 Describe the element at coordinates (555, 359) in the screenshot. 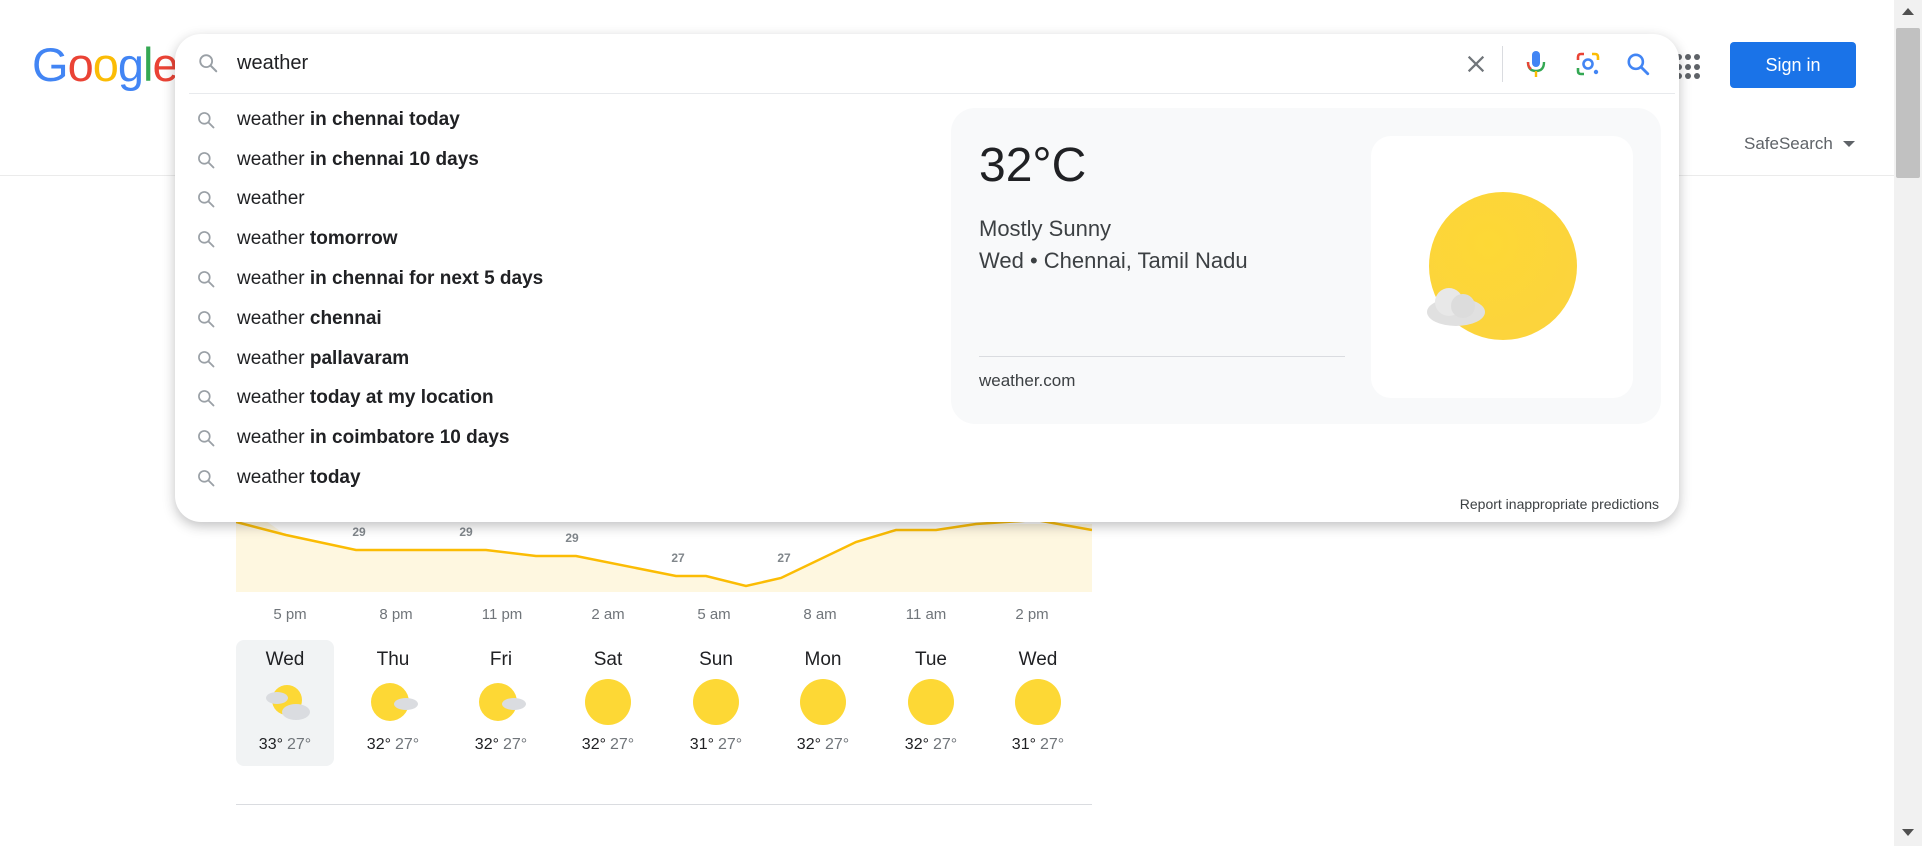

I see `suggestion-item: weather pallavaram` at that location.